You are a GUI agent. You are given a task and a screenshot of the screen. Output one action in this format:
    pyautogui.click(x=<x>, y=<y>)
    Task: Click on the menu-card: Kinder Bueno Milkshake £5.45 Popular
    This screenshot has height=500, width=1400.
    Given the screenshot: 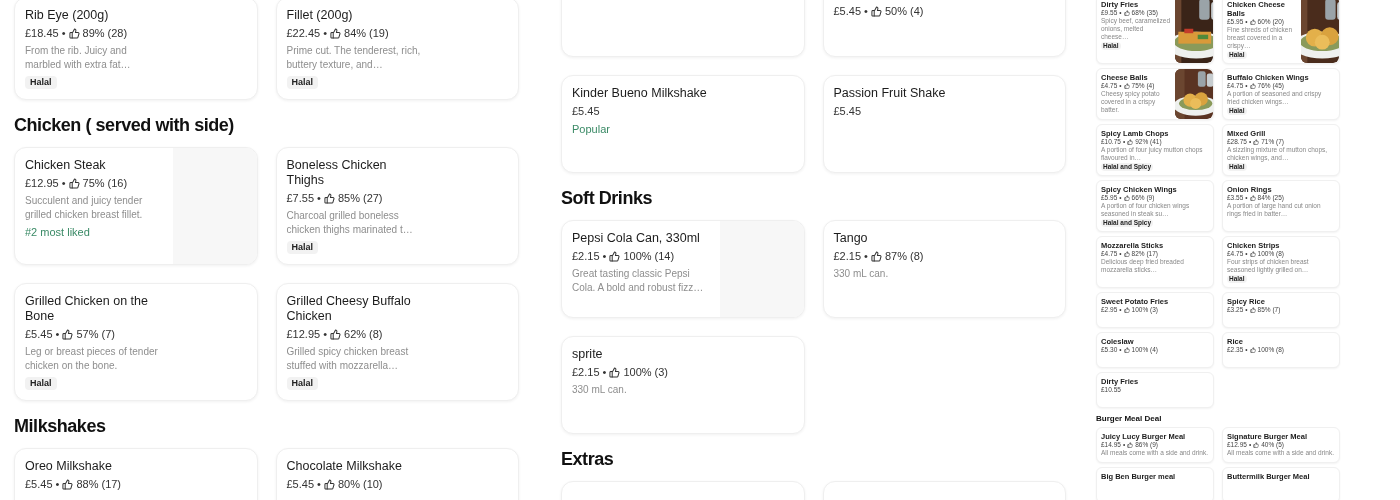 What is the action you would take?
    pyautogui.click(x=683, y=124)
    